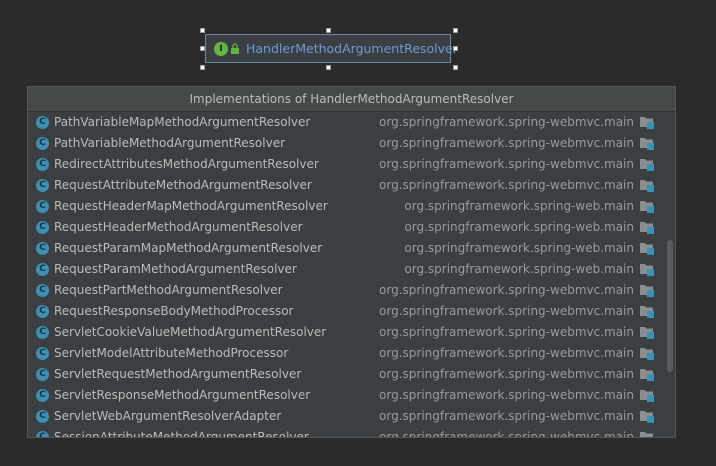 This screenshot has width=716, height=466. Describe the element at coordinates (328, 30) in the screenshot. I see `resize-handle-top-center` at that location.